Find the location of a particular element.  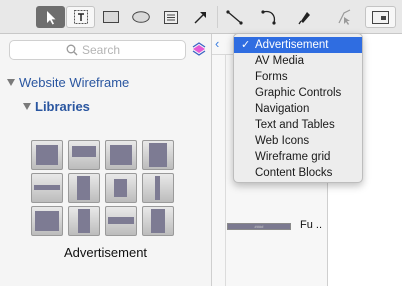

arrow-icon is located at coordinates (200, 17).